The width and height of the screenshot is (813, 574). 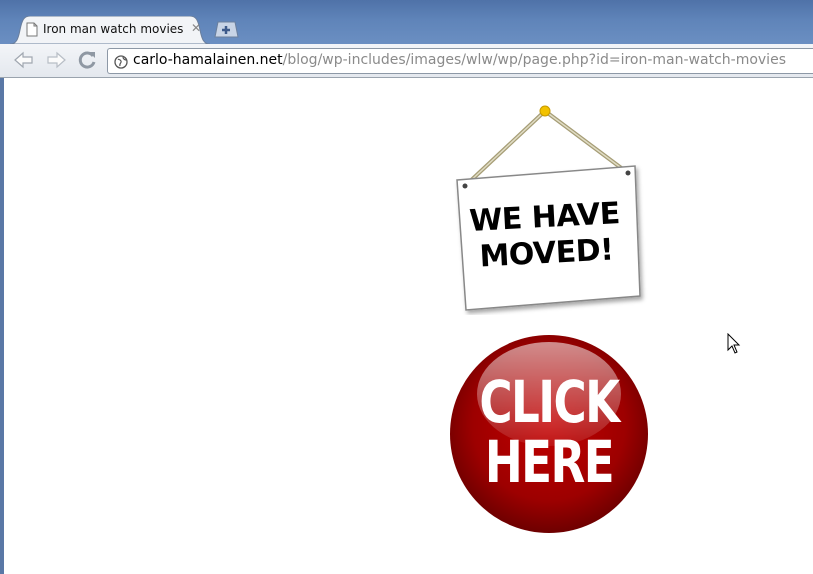 I want to click on reload-button, so click(x=87, y=60).